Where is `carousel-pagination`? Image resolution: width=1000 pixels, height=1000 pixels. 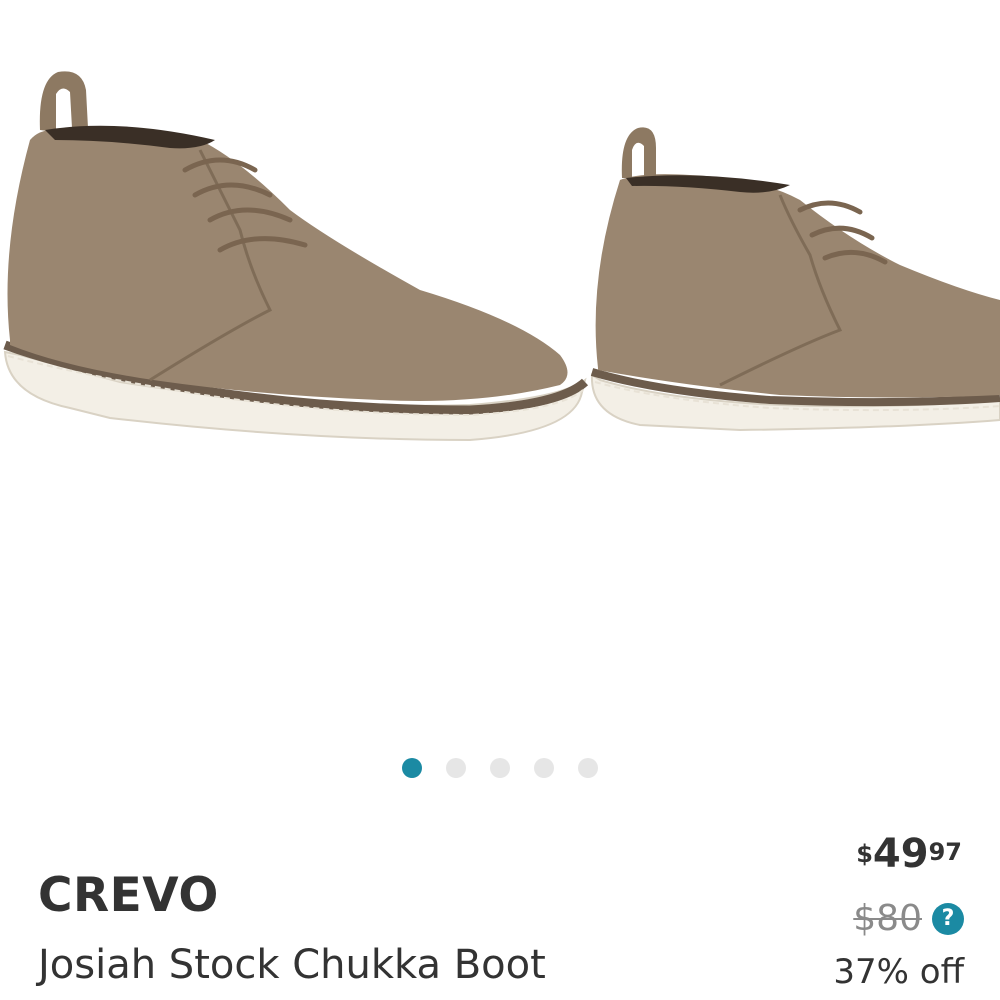 carousel-pagination is located at coordinates (500, 768).